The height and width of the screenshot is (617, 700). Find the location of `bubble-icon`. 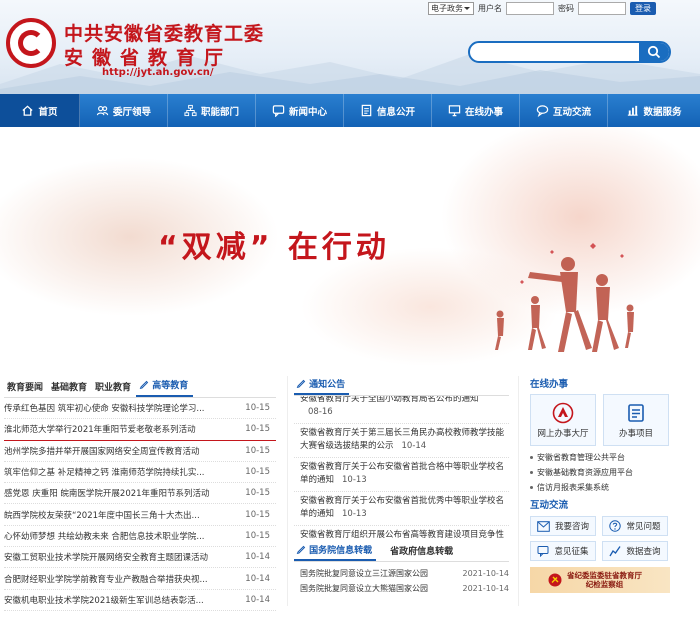

bubble-icon is located at coordinates (542, 111).